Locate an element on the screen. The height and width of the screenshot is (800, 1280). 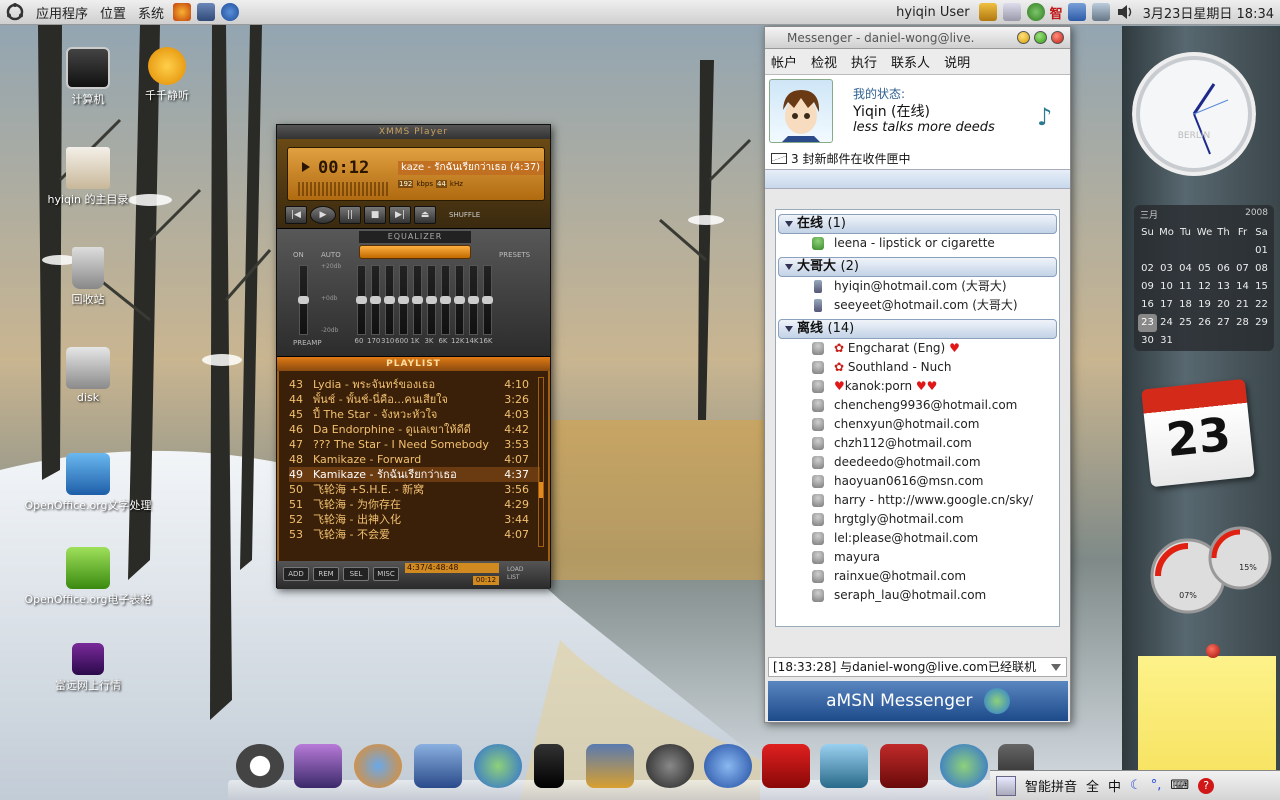
speaker-dock-icon is located at coordinates (670, 766).